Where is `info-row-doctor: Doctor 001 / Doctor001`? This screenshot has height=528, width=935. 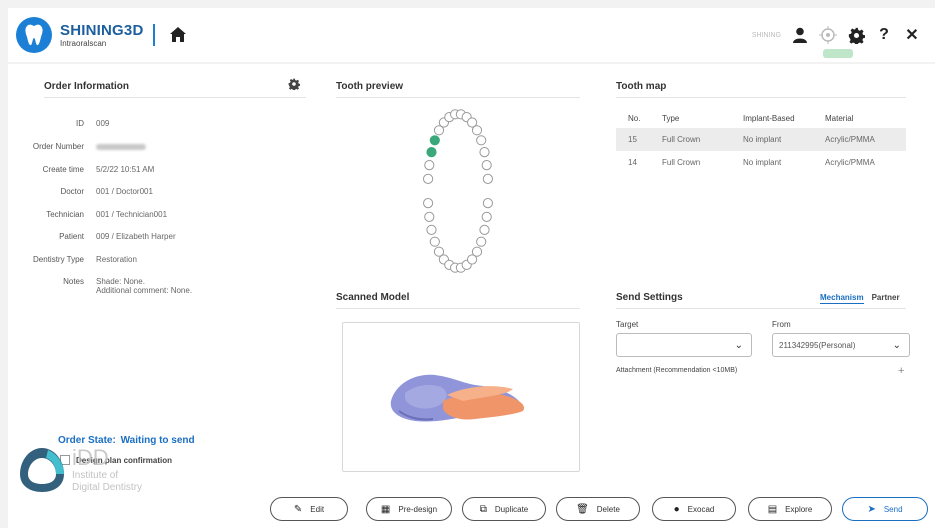 info-row-doctor: Doctor 001 / Doctor001 is located at coordinates (85, 191).